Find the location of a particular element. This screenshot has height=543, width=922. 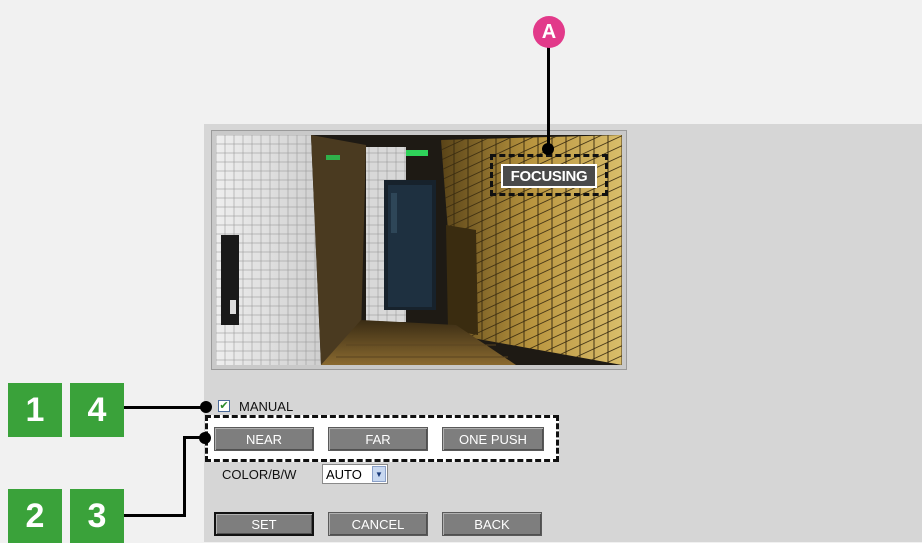

callout-1-4-line is located at coordinates (165, 407).